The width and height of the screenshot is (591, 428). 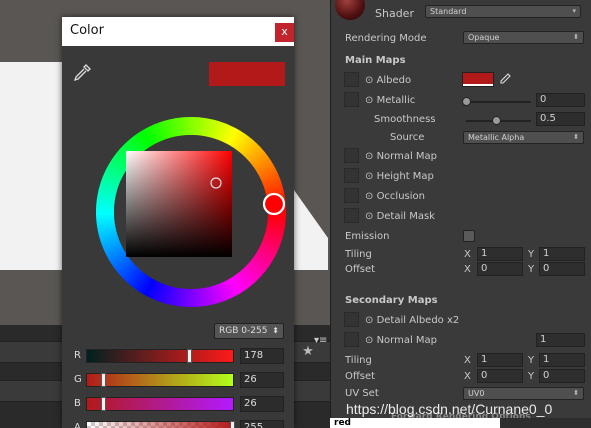 What do you see at coordinates (467, 269) in the screenshot?
I see `offset-x-label: X` at bounding box center [467, 269].